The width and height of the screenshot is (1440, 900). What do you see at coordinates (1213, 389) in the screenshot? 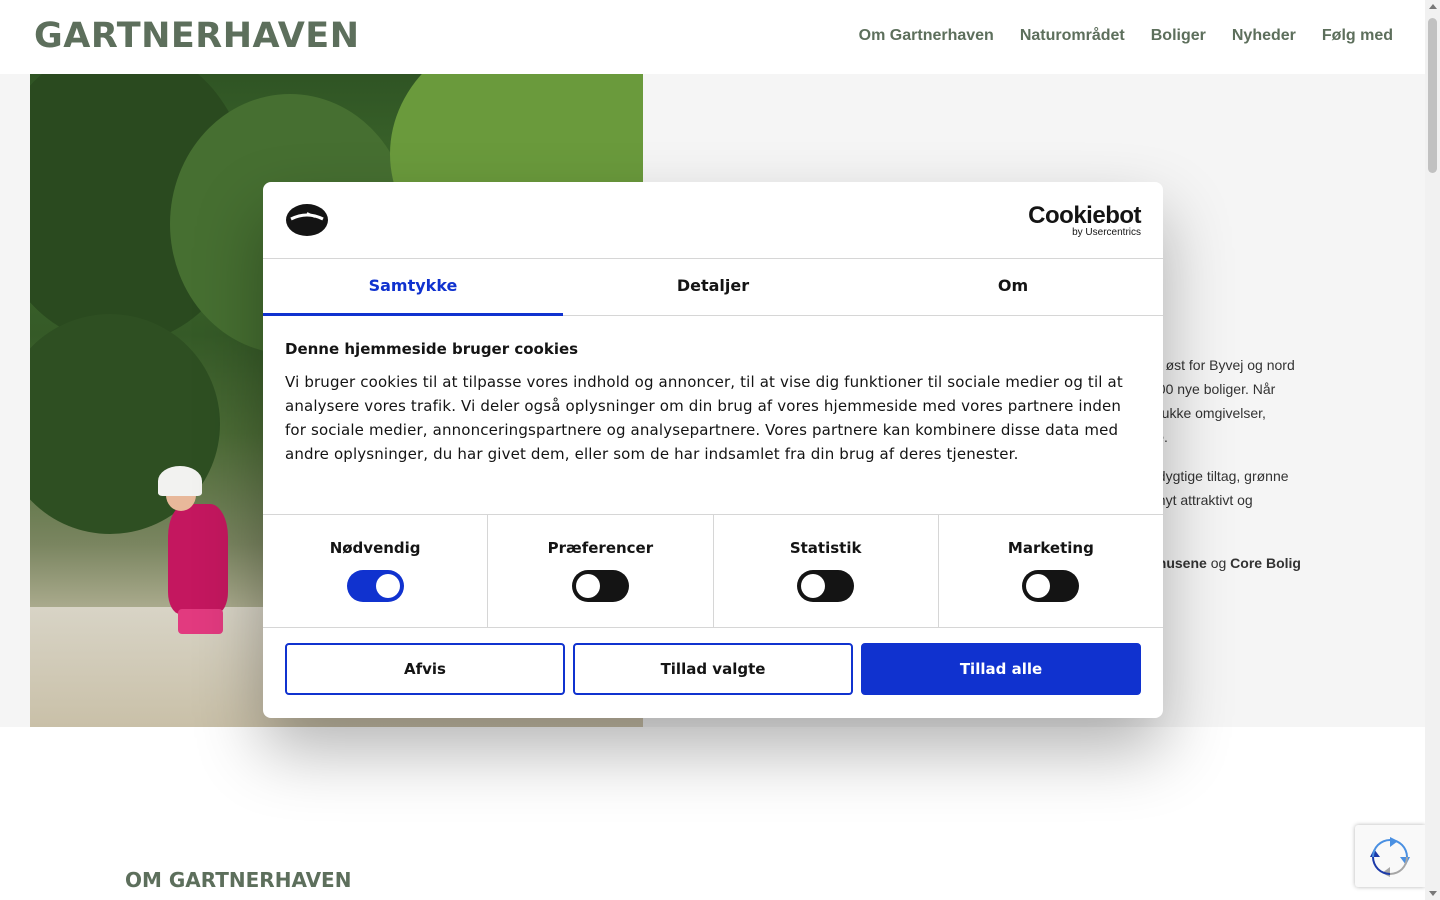
I see `hero-text-line: 600 nye boliger. Når` at bounding box center [1213, 389].